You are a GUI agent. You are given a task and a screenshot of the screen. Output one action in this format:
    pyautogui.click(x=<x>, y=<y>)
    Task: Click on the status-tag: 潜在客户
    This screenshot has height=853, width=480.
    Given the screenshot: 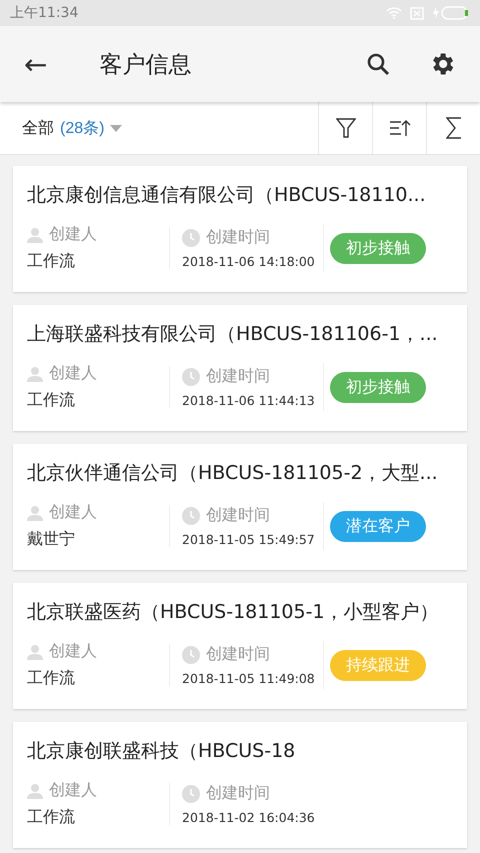 What is the action you would take?
    pyautogui.click(x=378, y=526)
    